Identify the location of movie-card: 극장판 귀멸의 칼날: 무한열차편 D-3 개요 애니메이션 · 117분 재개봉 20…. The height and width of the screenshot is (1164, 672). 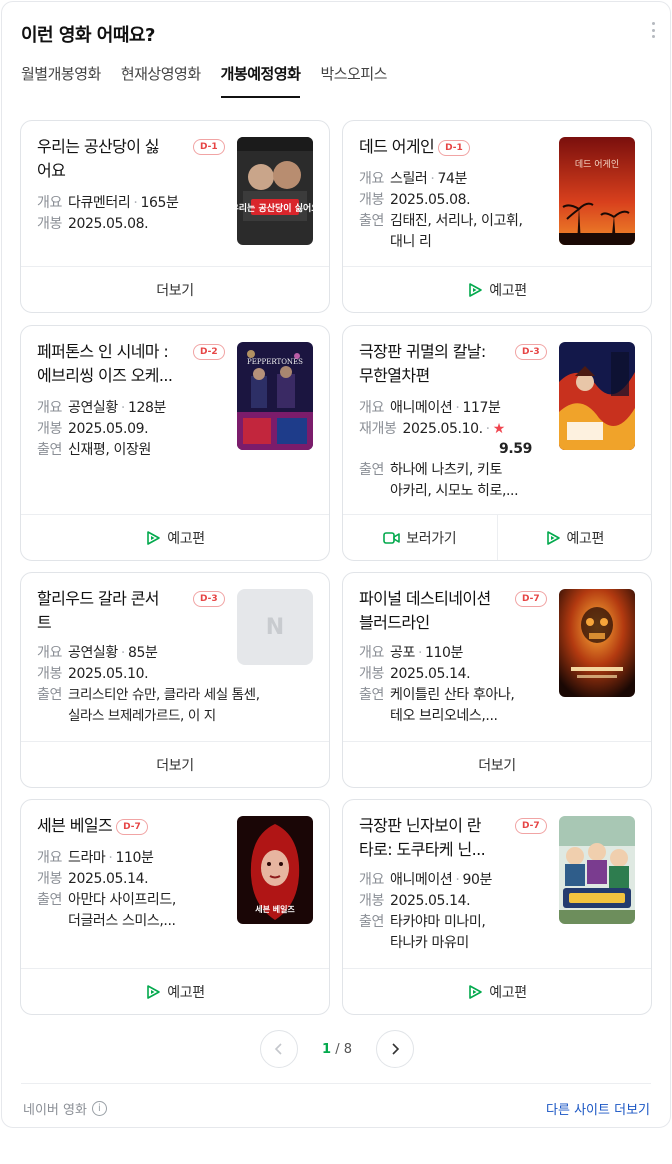
(497, 443).